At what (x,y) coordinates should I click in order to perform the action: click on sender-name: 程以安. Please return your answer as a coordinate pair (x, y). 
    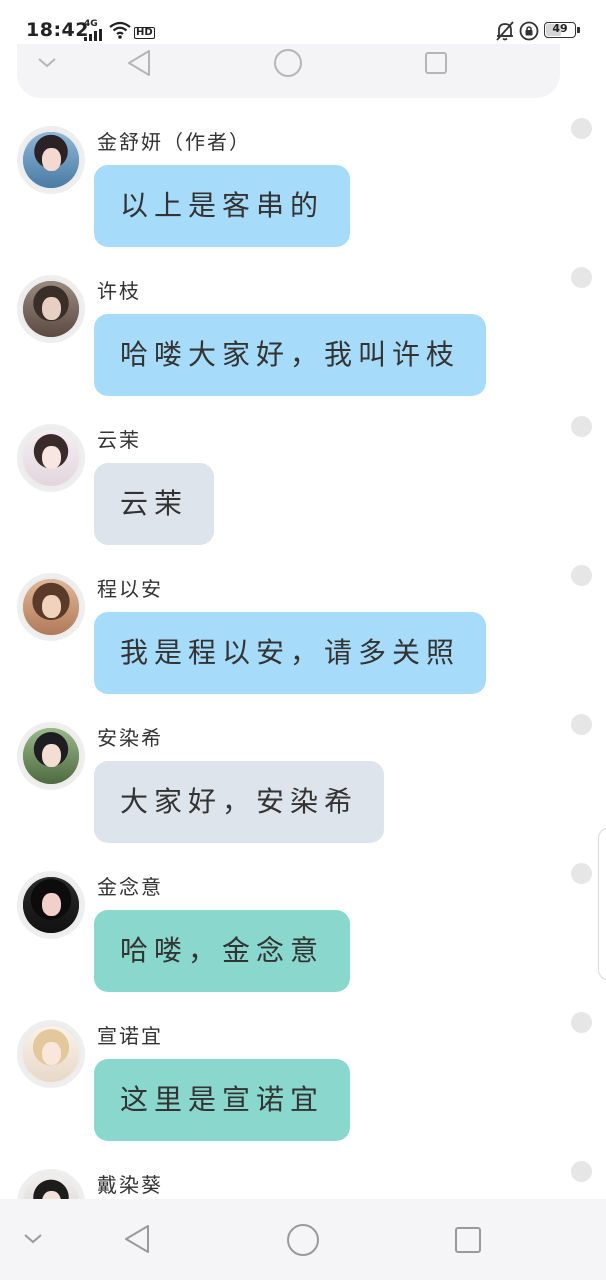
    Looking at the image, I should click on (130, 589).